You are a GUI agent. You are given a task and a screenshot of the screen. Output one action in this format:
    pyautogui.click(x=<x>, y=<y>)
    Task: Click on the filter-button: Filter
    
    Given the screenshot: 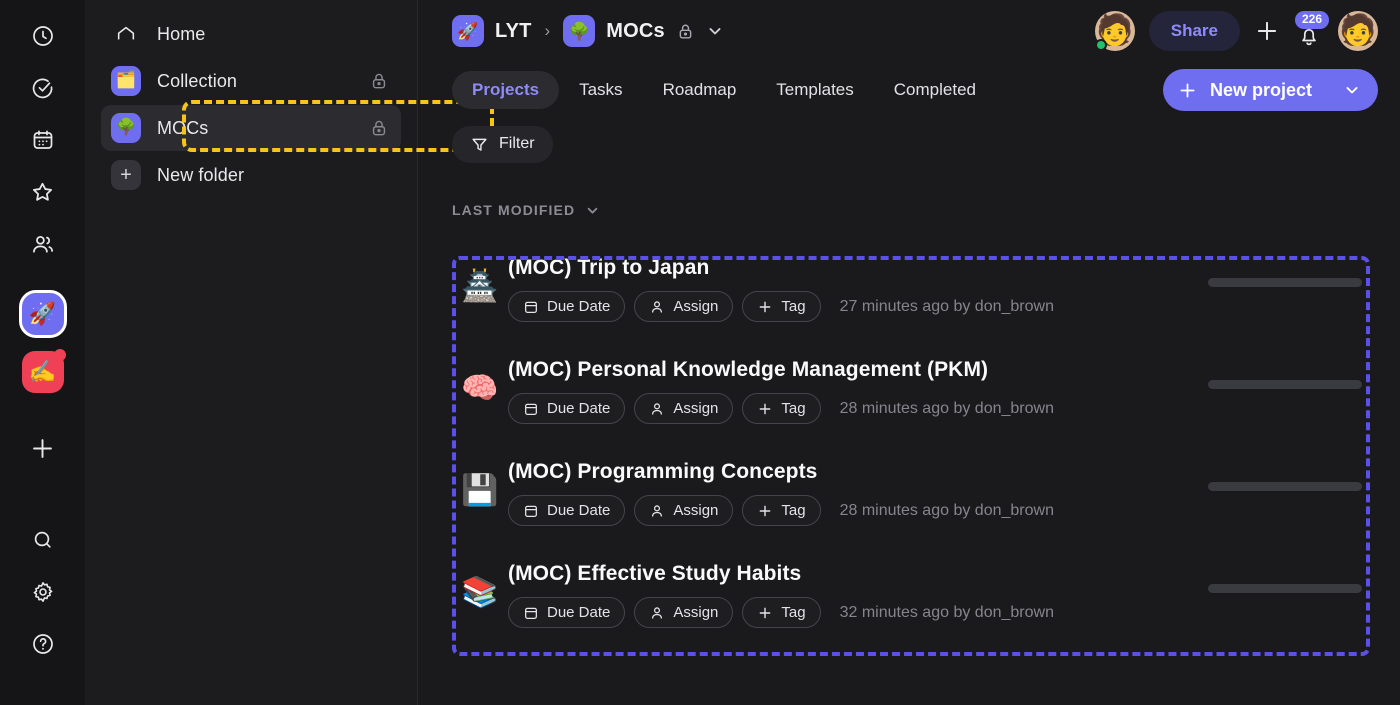 What is the action you would take?
    pyautogui.click(x=502, y=144)
    